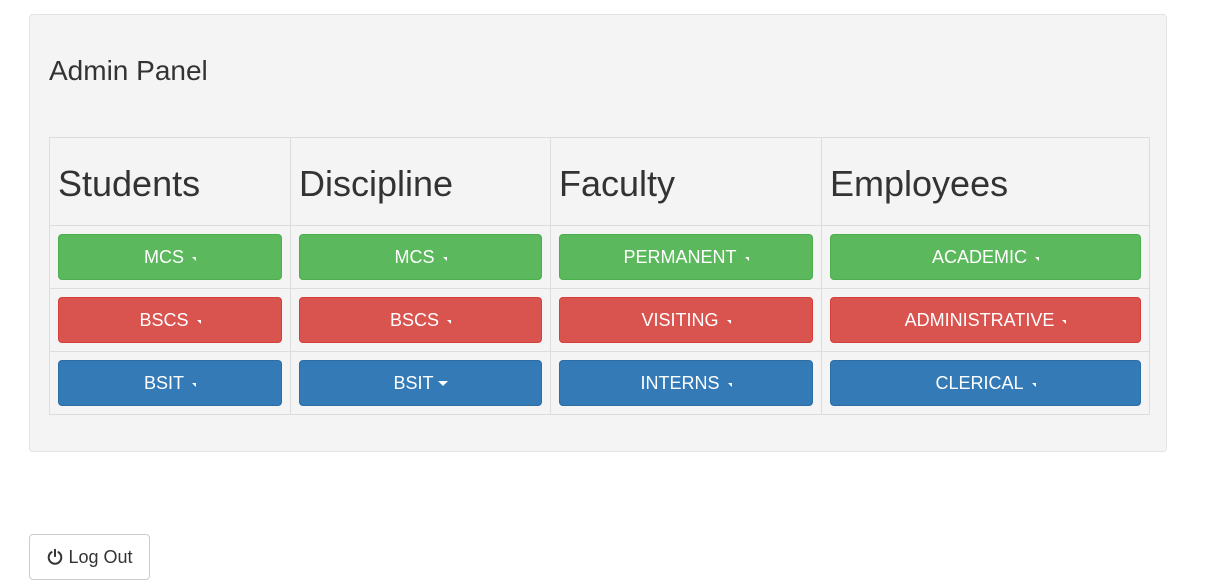  I want to click on chevron-down-icon, so click(442, 383).